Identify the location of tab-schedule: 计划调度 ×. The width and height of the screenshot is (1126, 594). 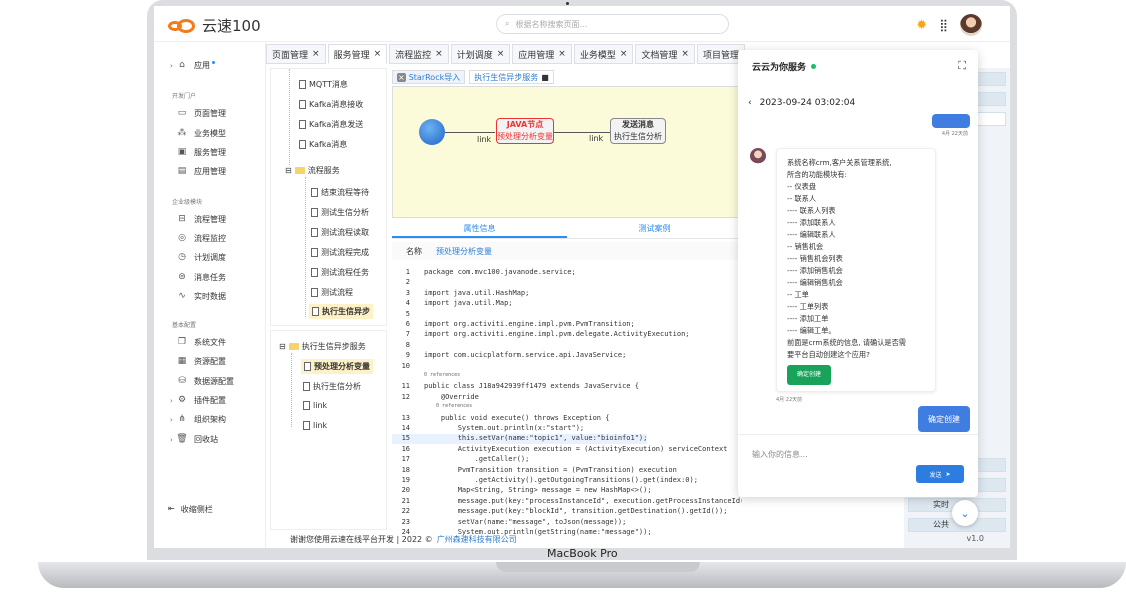
(480, 54).